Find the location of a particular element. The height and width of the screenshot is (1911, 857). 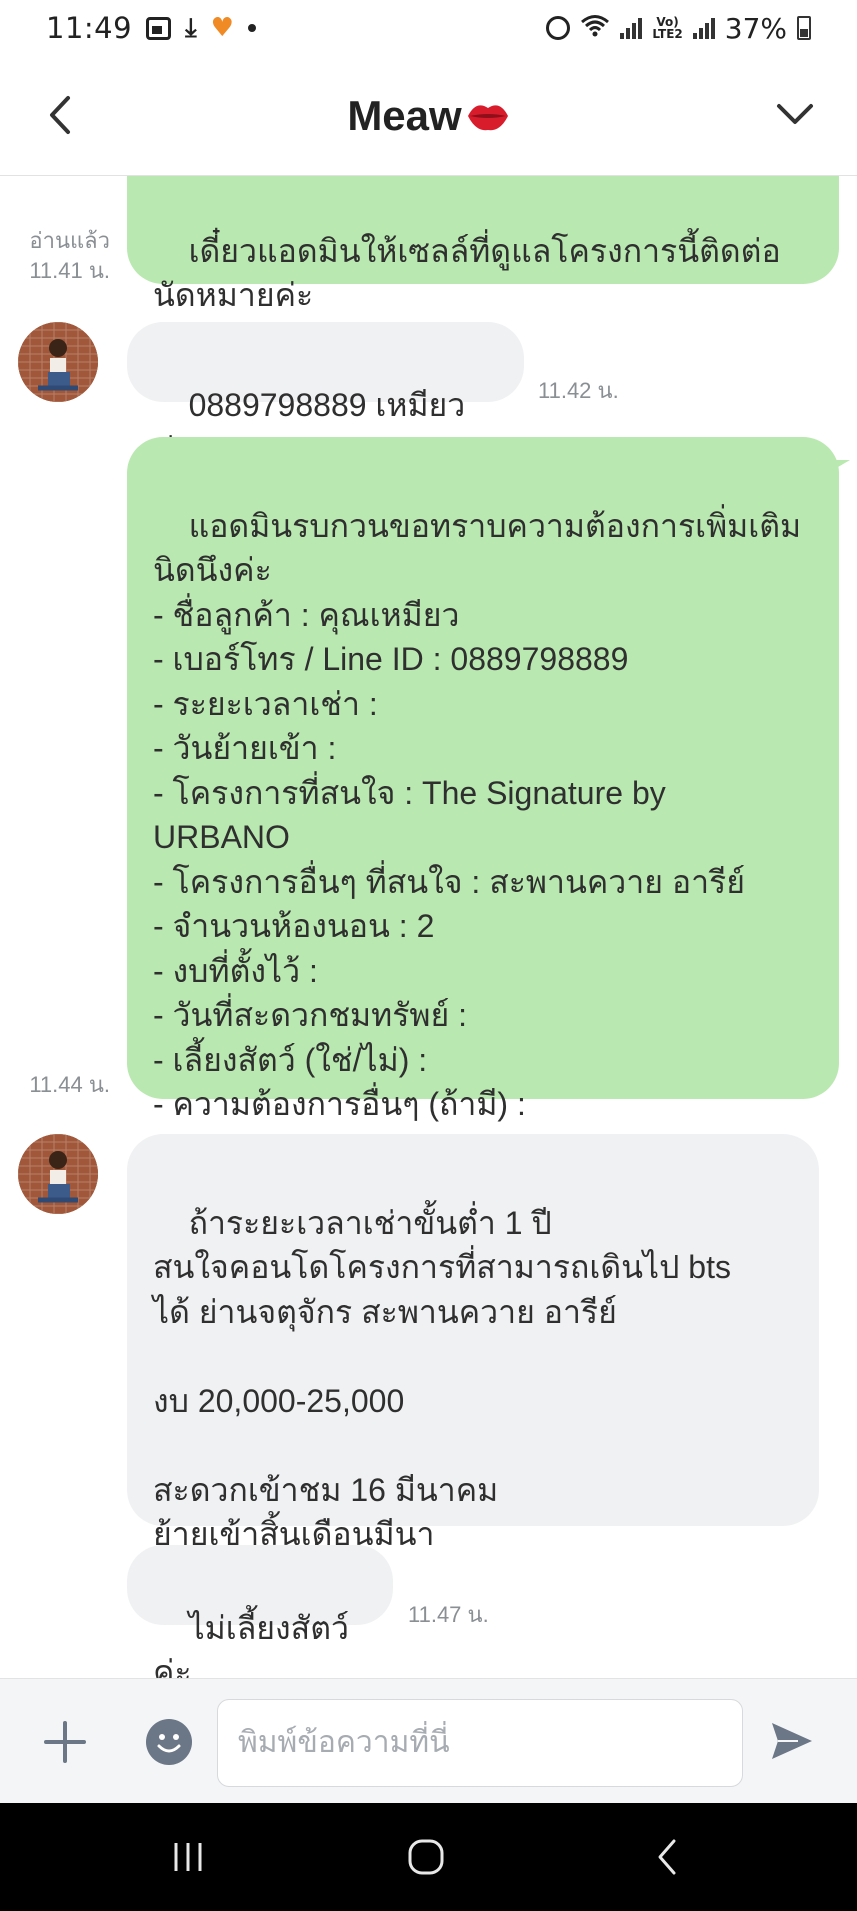

gallery-notification-icon is located at coordinates (159, 28).